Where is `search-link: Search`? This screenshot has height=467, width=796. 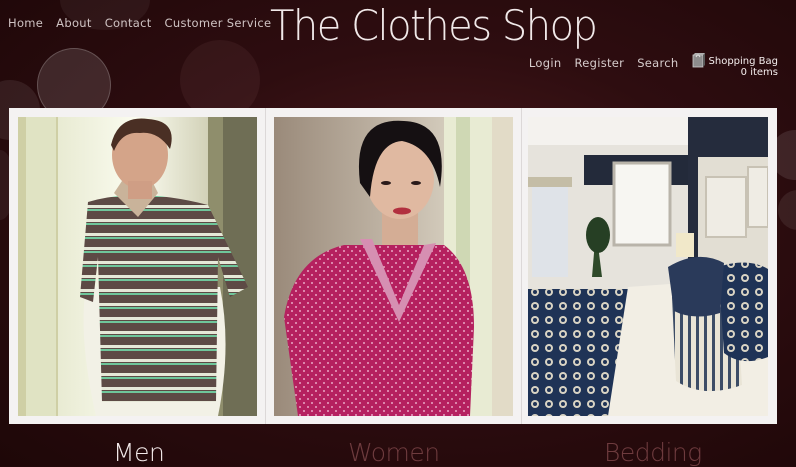 search-link: Search is located at coordinates (657, 63).